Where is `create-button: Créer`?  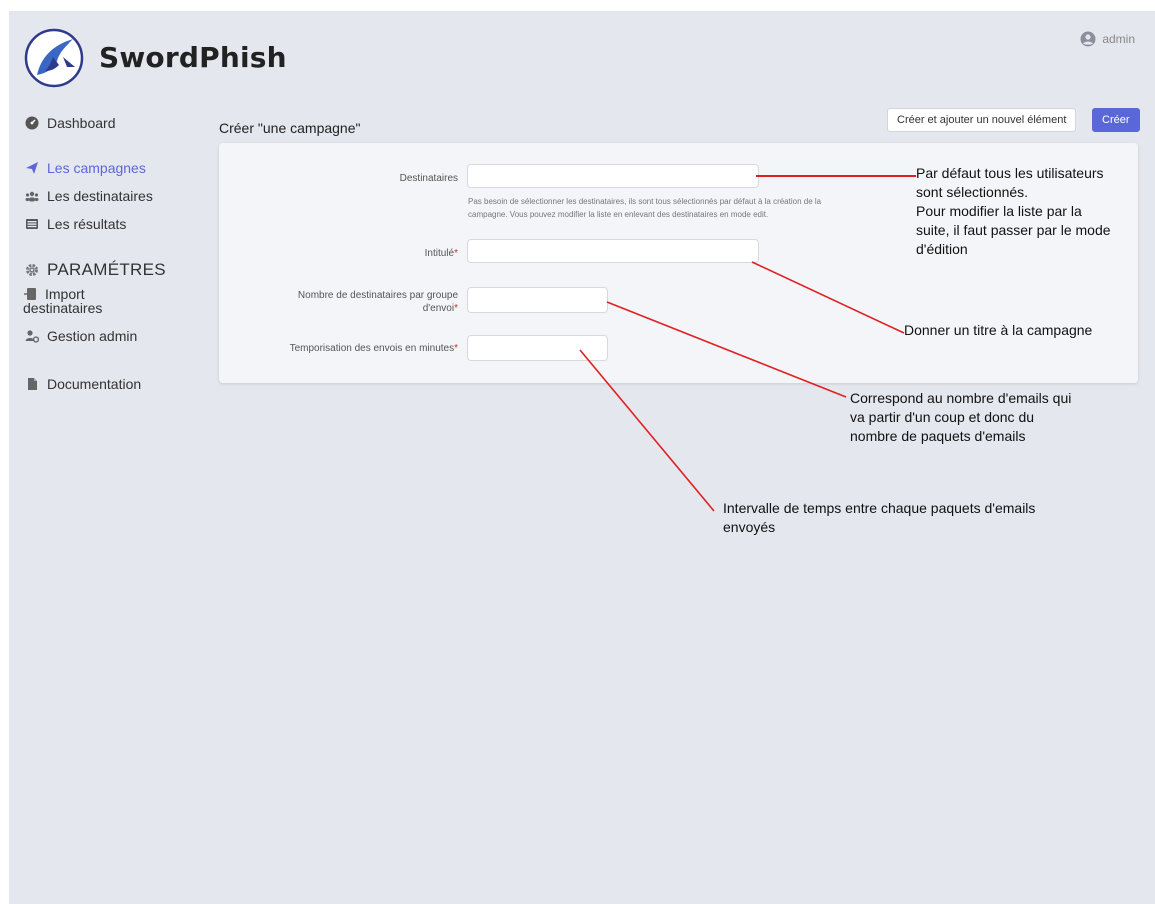
create-button: Créer is located at coordinates (1116, 120).